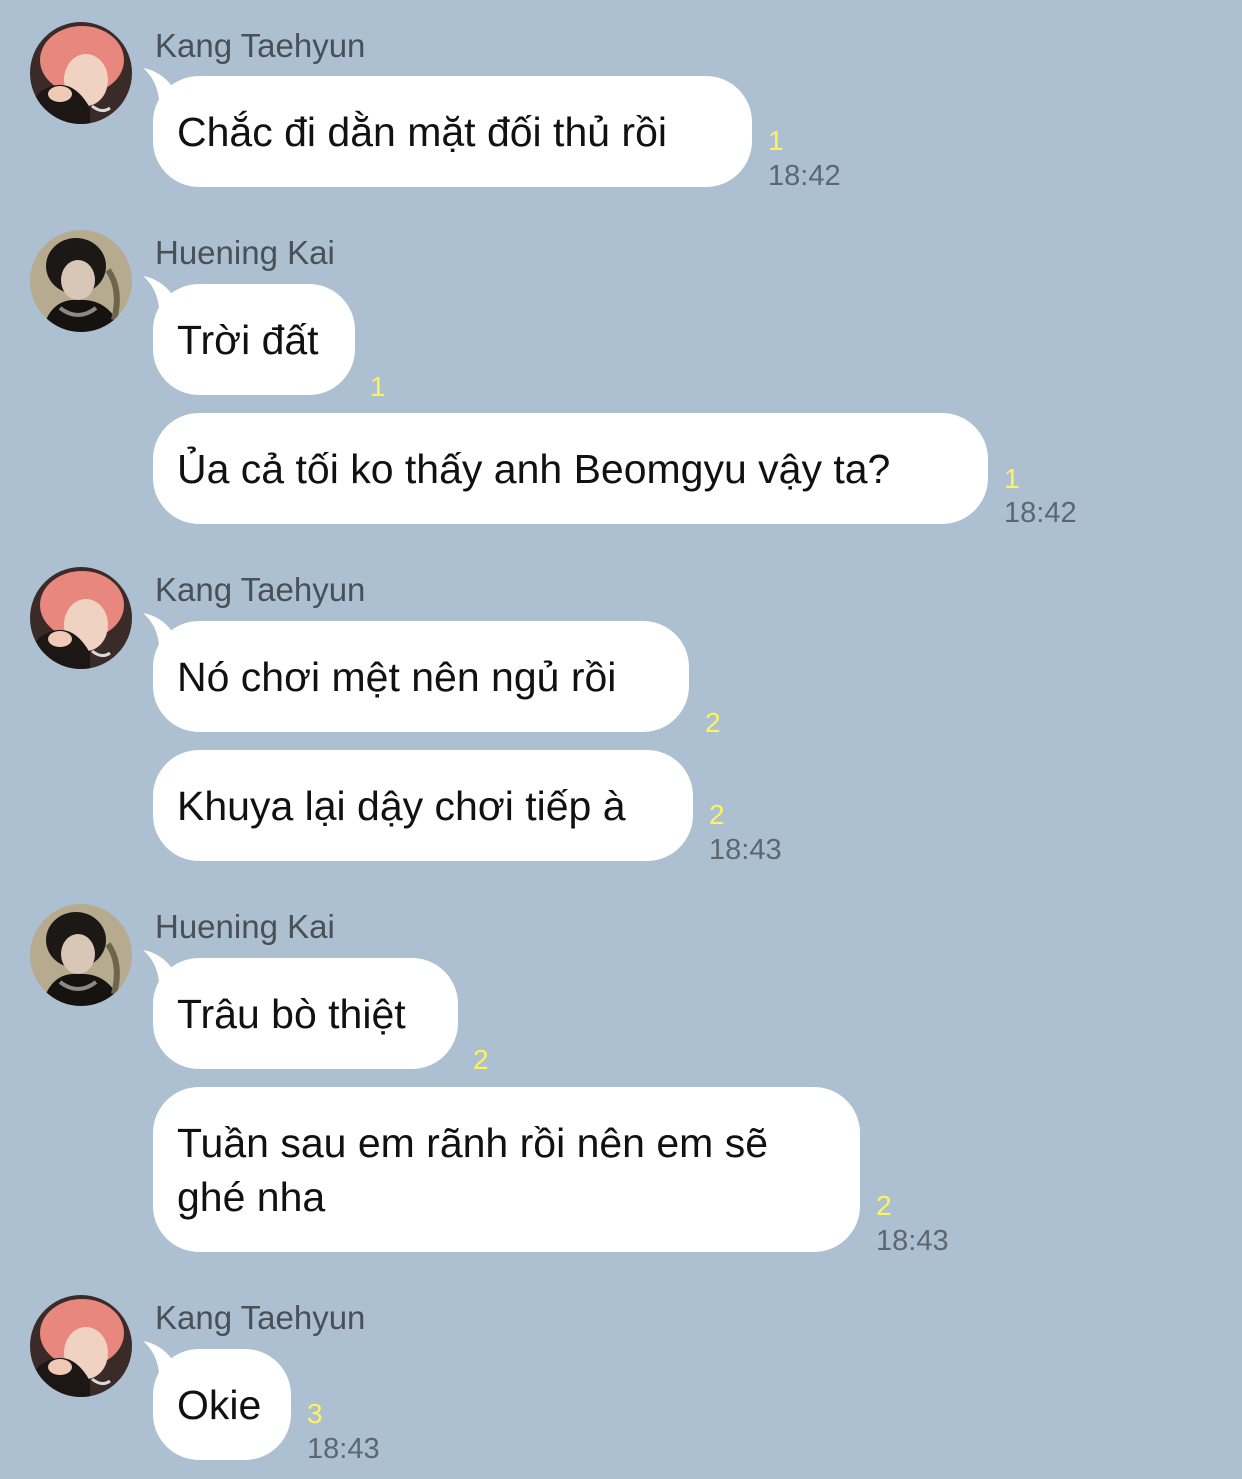 The width and height of the screenshot is (1242, 1479). I want to click on message-bubble: Trời đất, so click(249, 335).